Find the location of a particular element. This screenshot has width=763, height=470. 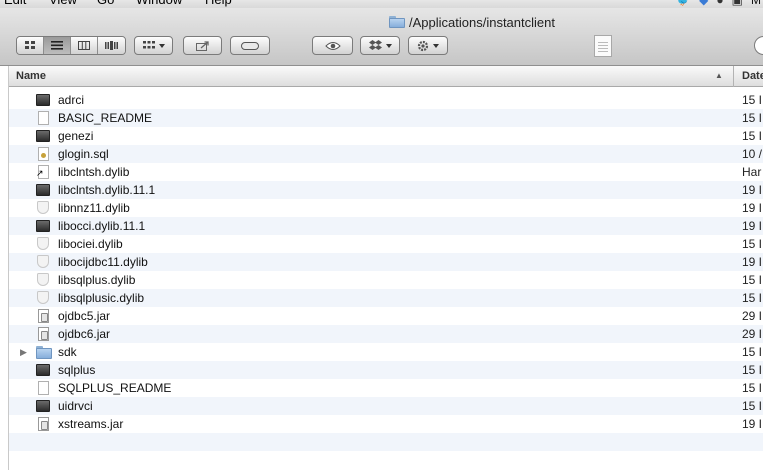

file-row-sqlplus: sqlplus 15 I is located at coordinates (386, 370).